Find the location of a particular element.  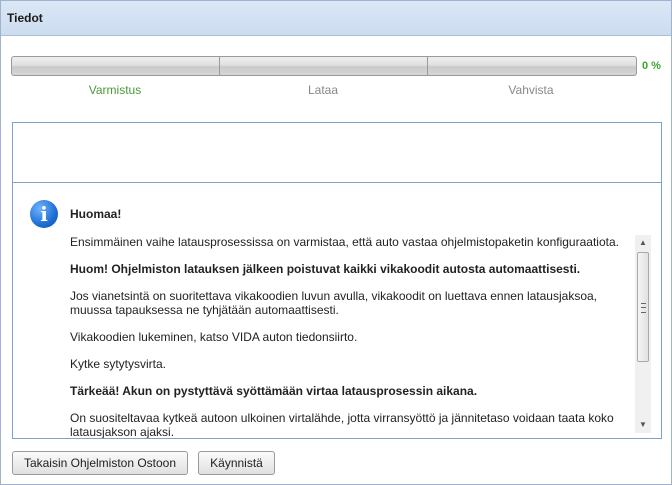

notice-paragraph: Kytke sytytysvirta. is located at coordinates (118, 364).